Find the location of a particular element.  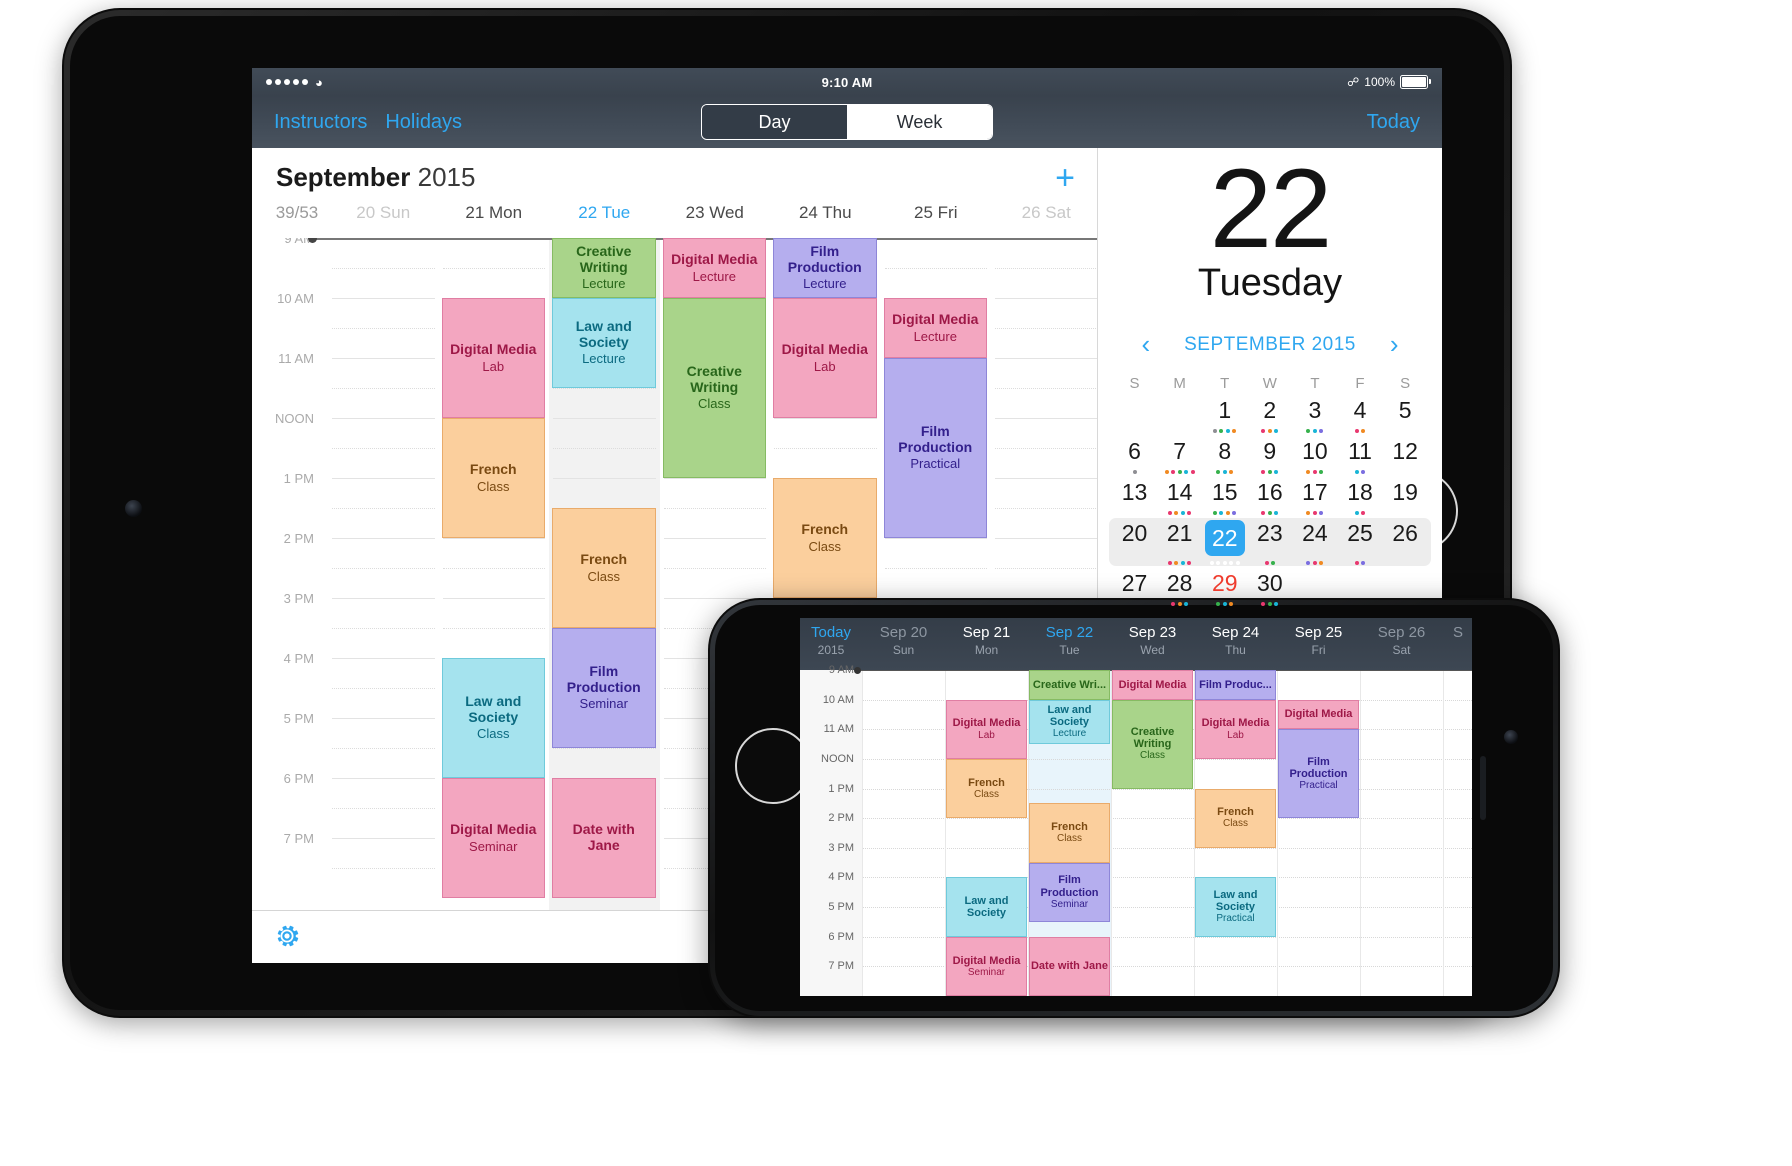

calendar-event: Law and Society Class is located at coordinates (493, 718).